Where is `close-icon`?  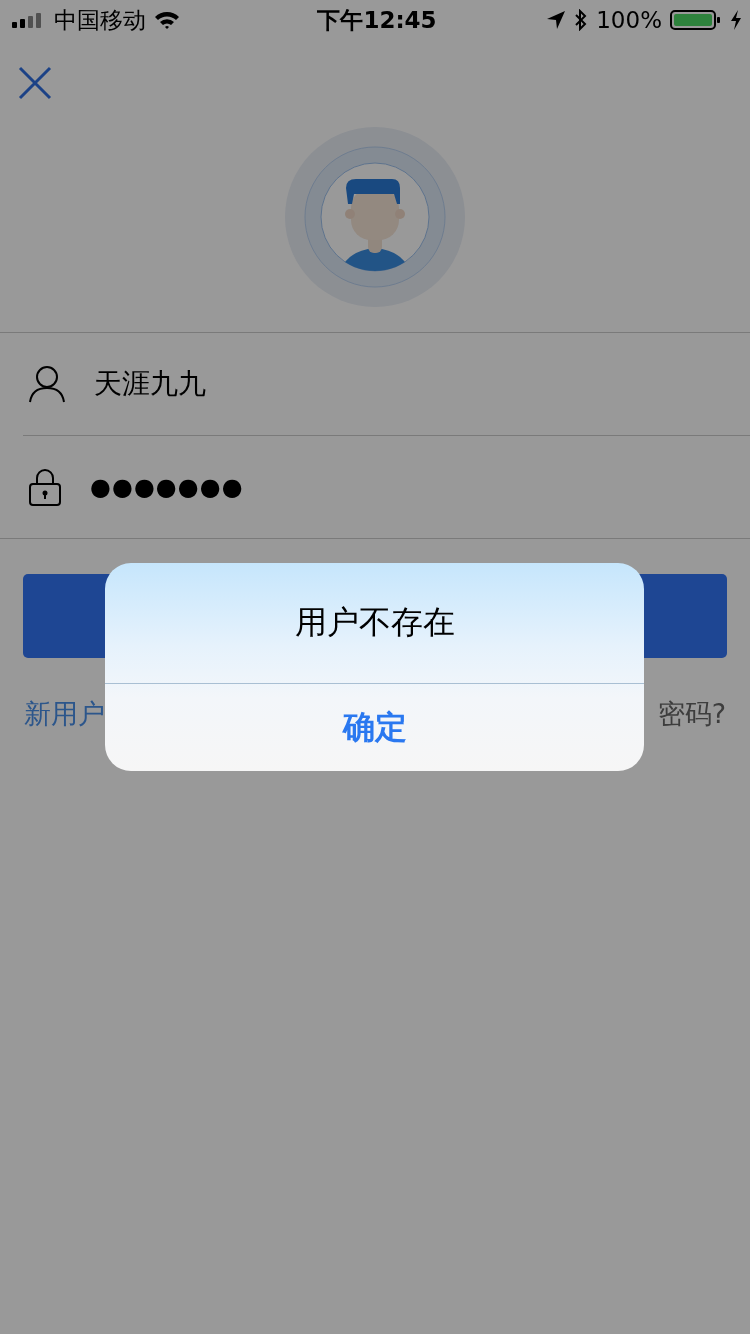 close-icon is located at coordinates (35, 83).